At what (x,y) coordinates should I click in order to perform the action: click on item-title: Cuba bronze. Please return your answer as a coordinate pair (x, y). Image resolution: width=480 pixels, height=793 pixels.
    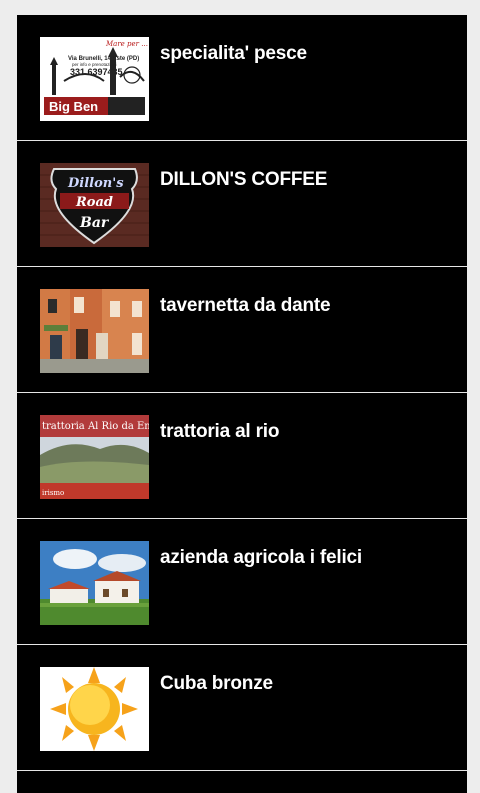
    Looking at the image, I should click on (216, 683).